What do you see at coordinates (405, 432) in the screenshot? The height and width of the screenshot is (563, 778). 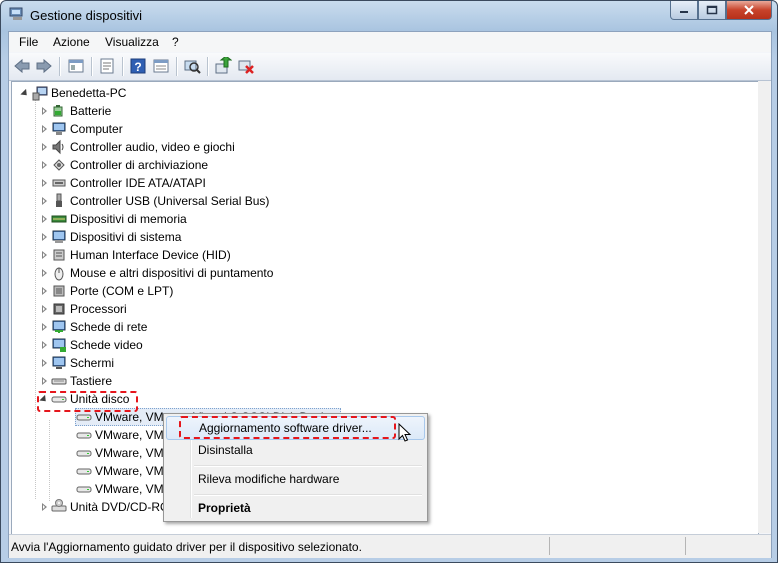 I see `mouse-cursor-icon` at bounding box center [405, 432].